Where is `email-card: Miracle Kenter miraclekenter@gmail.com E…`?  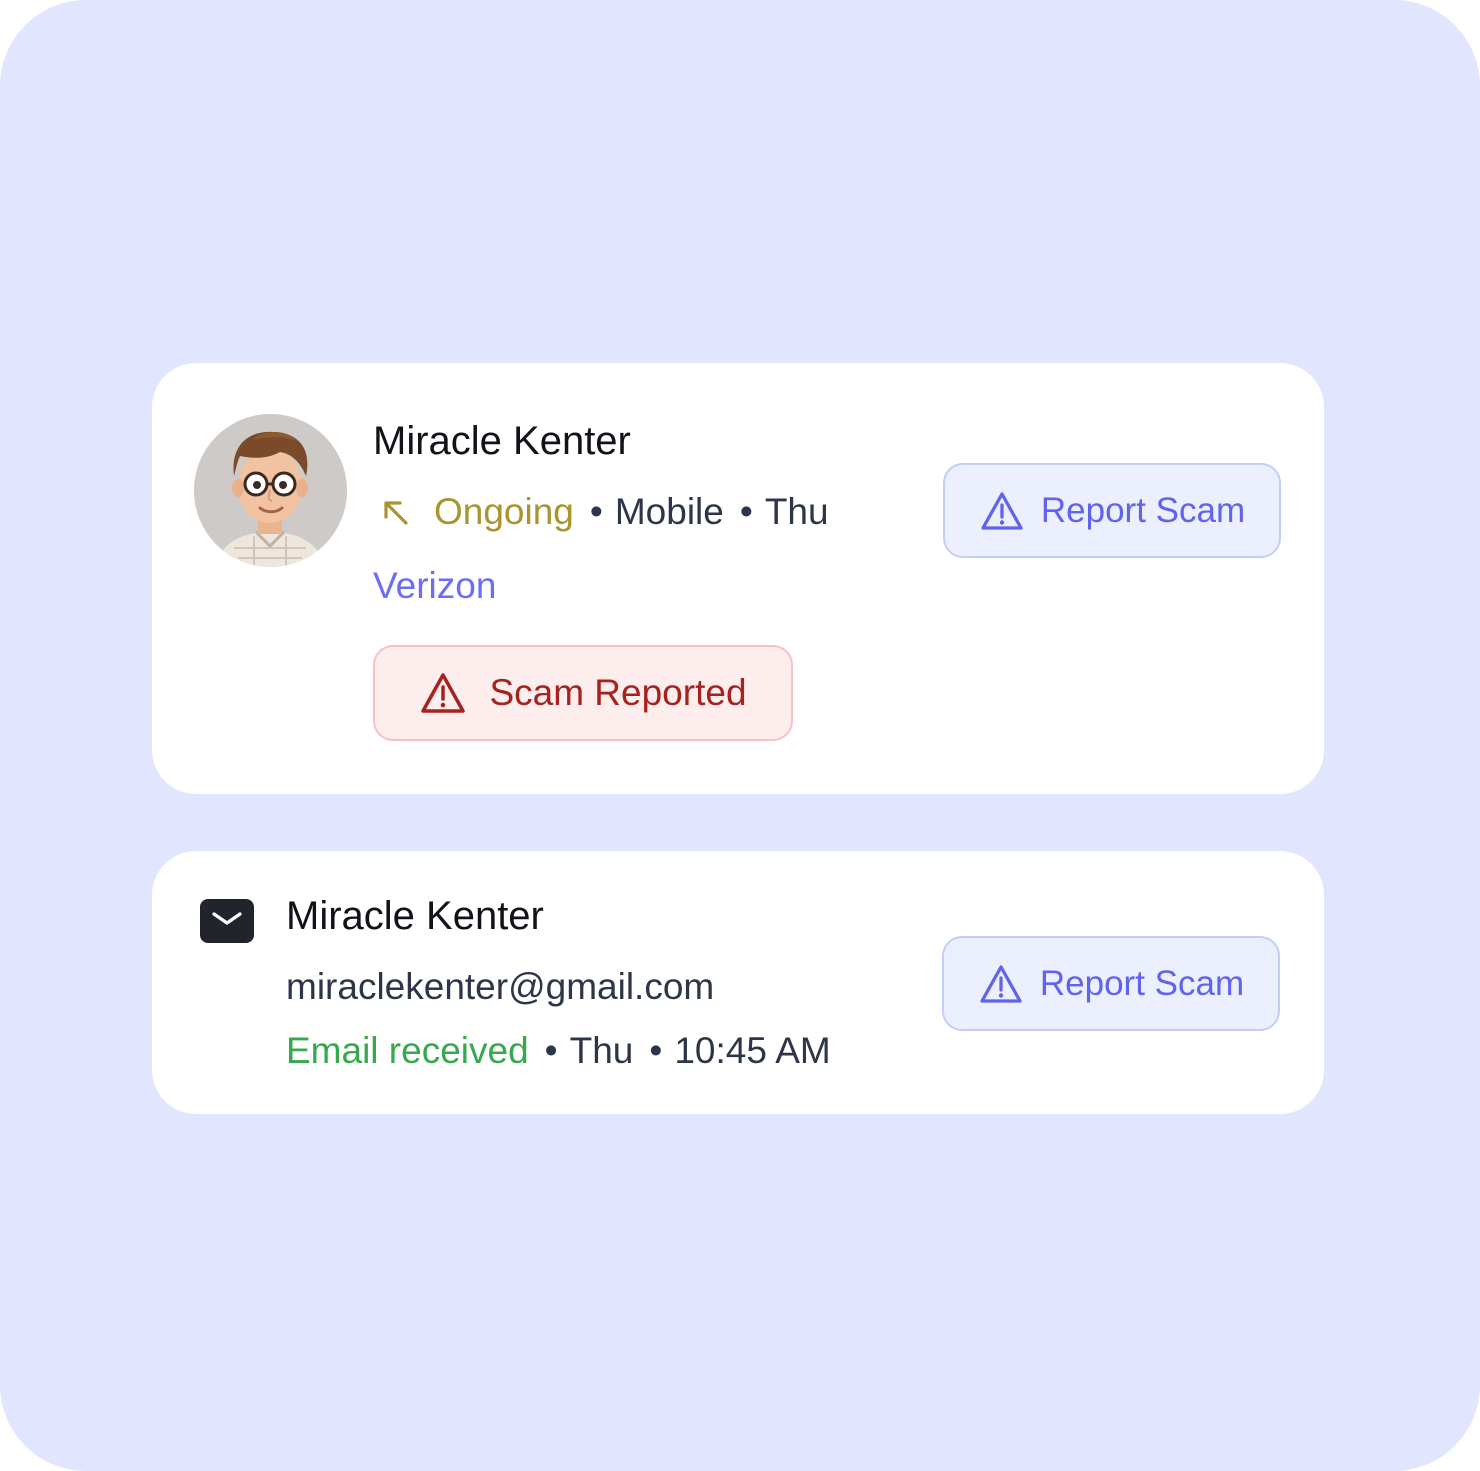 email-card: Miracle Kenter miraclekenter@gmail.com E… is located at coordinates (738, 982).